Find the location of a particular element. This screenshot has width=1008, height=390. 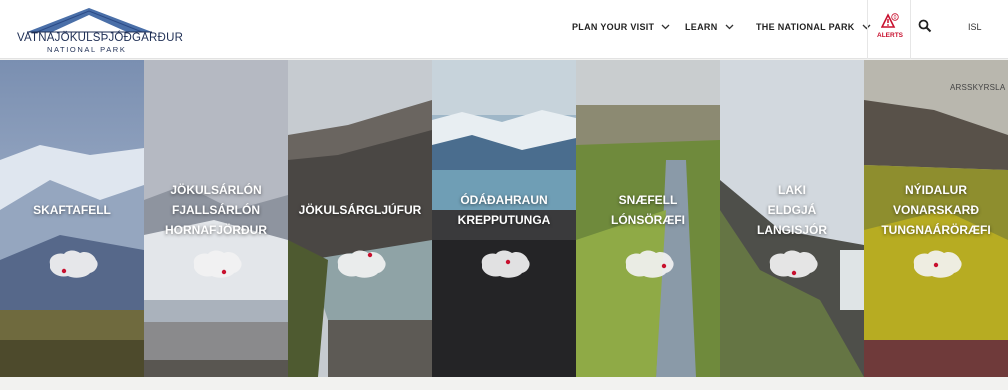

panel-jokulsarlon: JÖKULSÁRLÓN FJALLSÁRLÓN HORNAFJÖRÐUR is located at coordinates (216, 218).